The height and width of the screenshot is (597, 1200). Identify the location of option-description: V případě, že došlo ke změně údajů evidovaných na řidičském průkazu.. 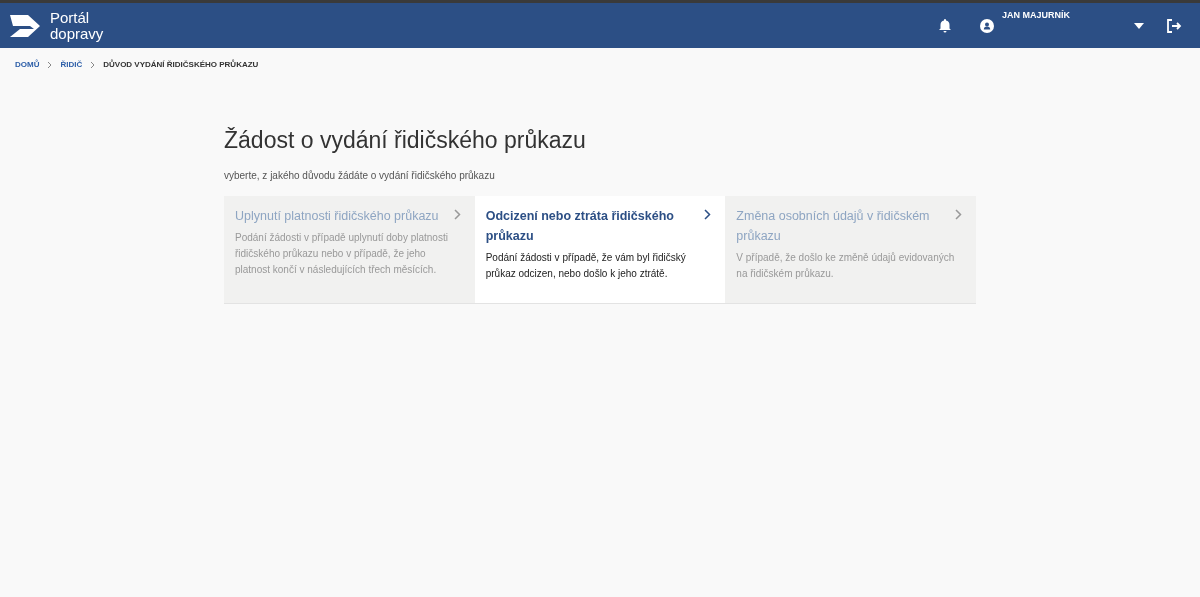
(846, 266).